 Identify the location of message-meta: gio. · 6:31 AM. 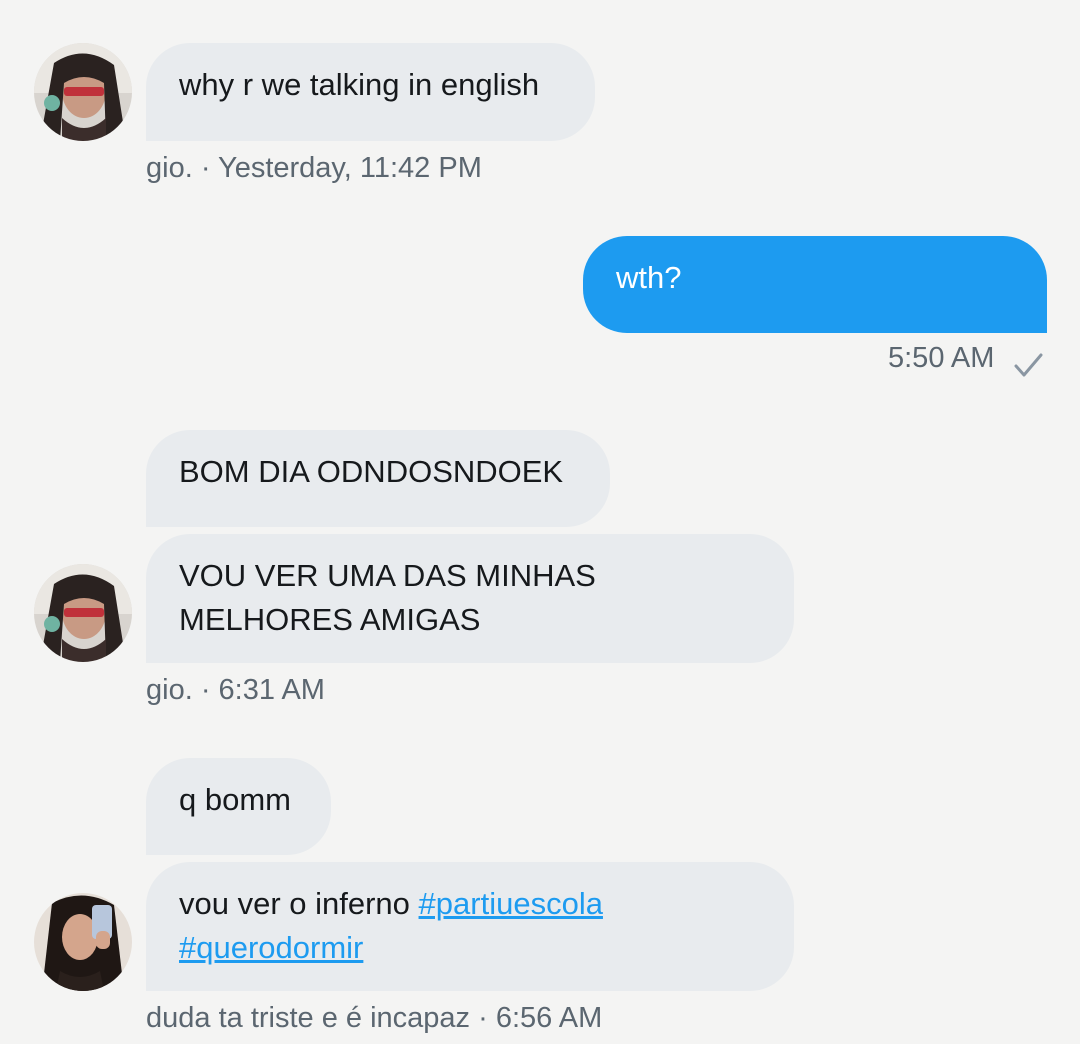
(235, 690).